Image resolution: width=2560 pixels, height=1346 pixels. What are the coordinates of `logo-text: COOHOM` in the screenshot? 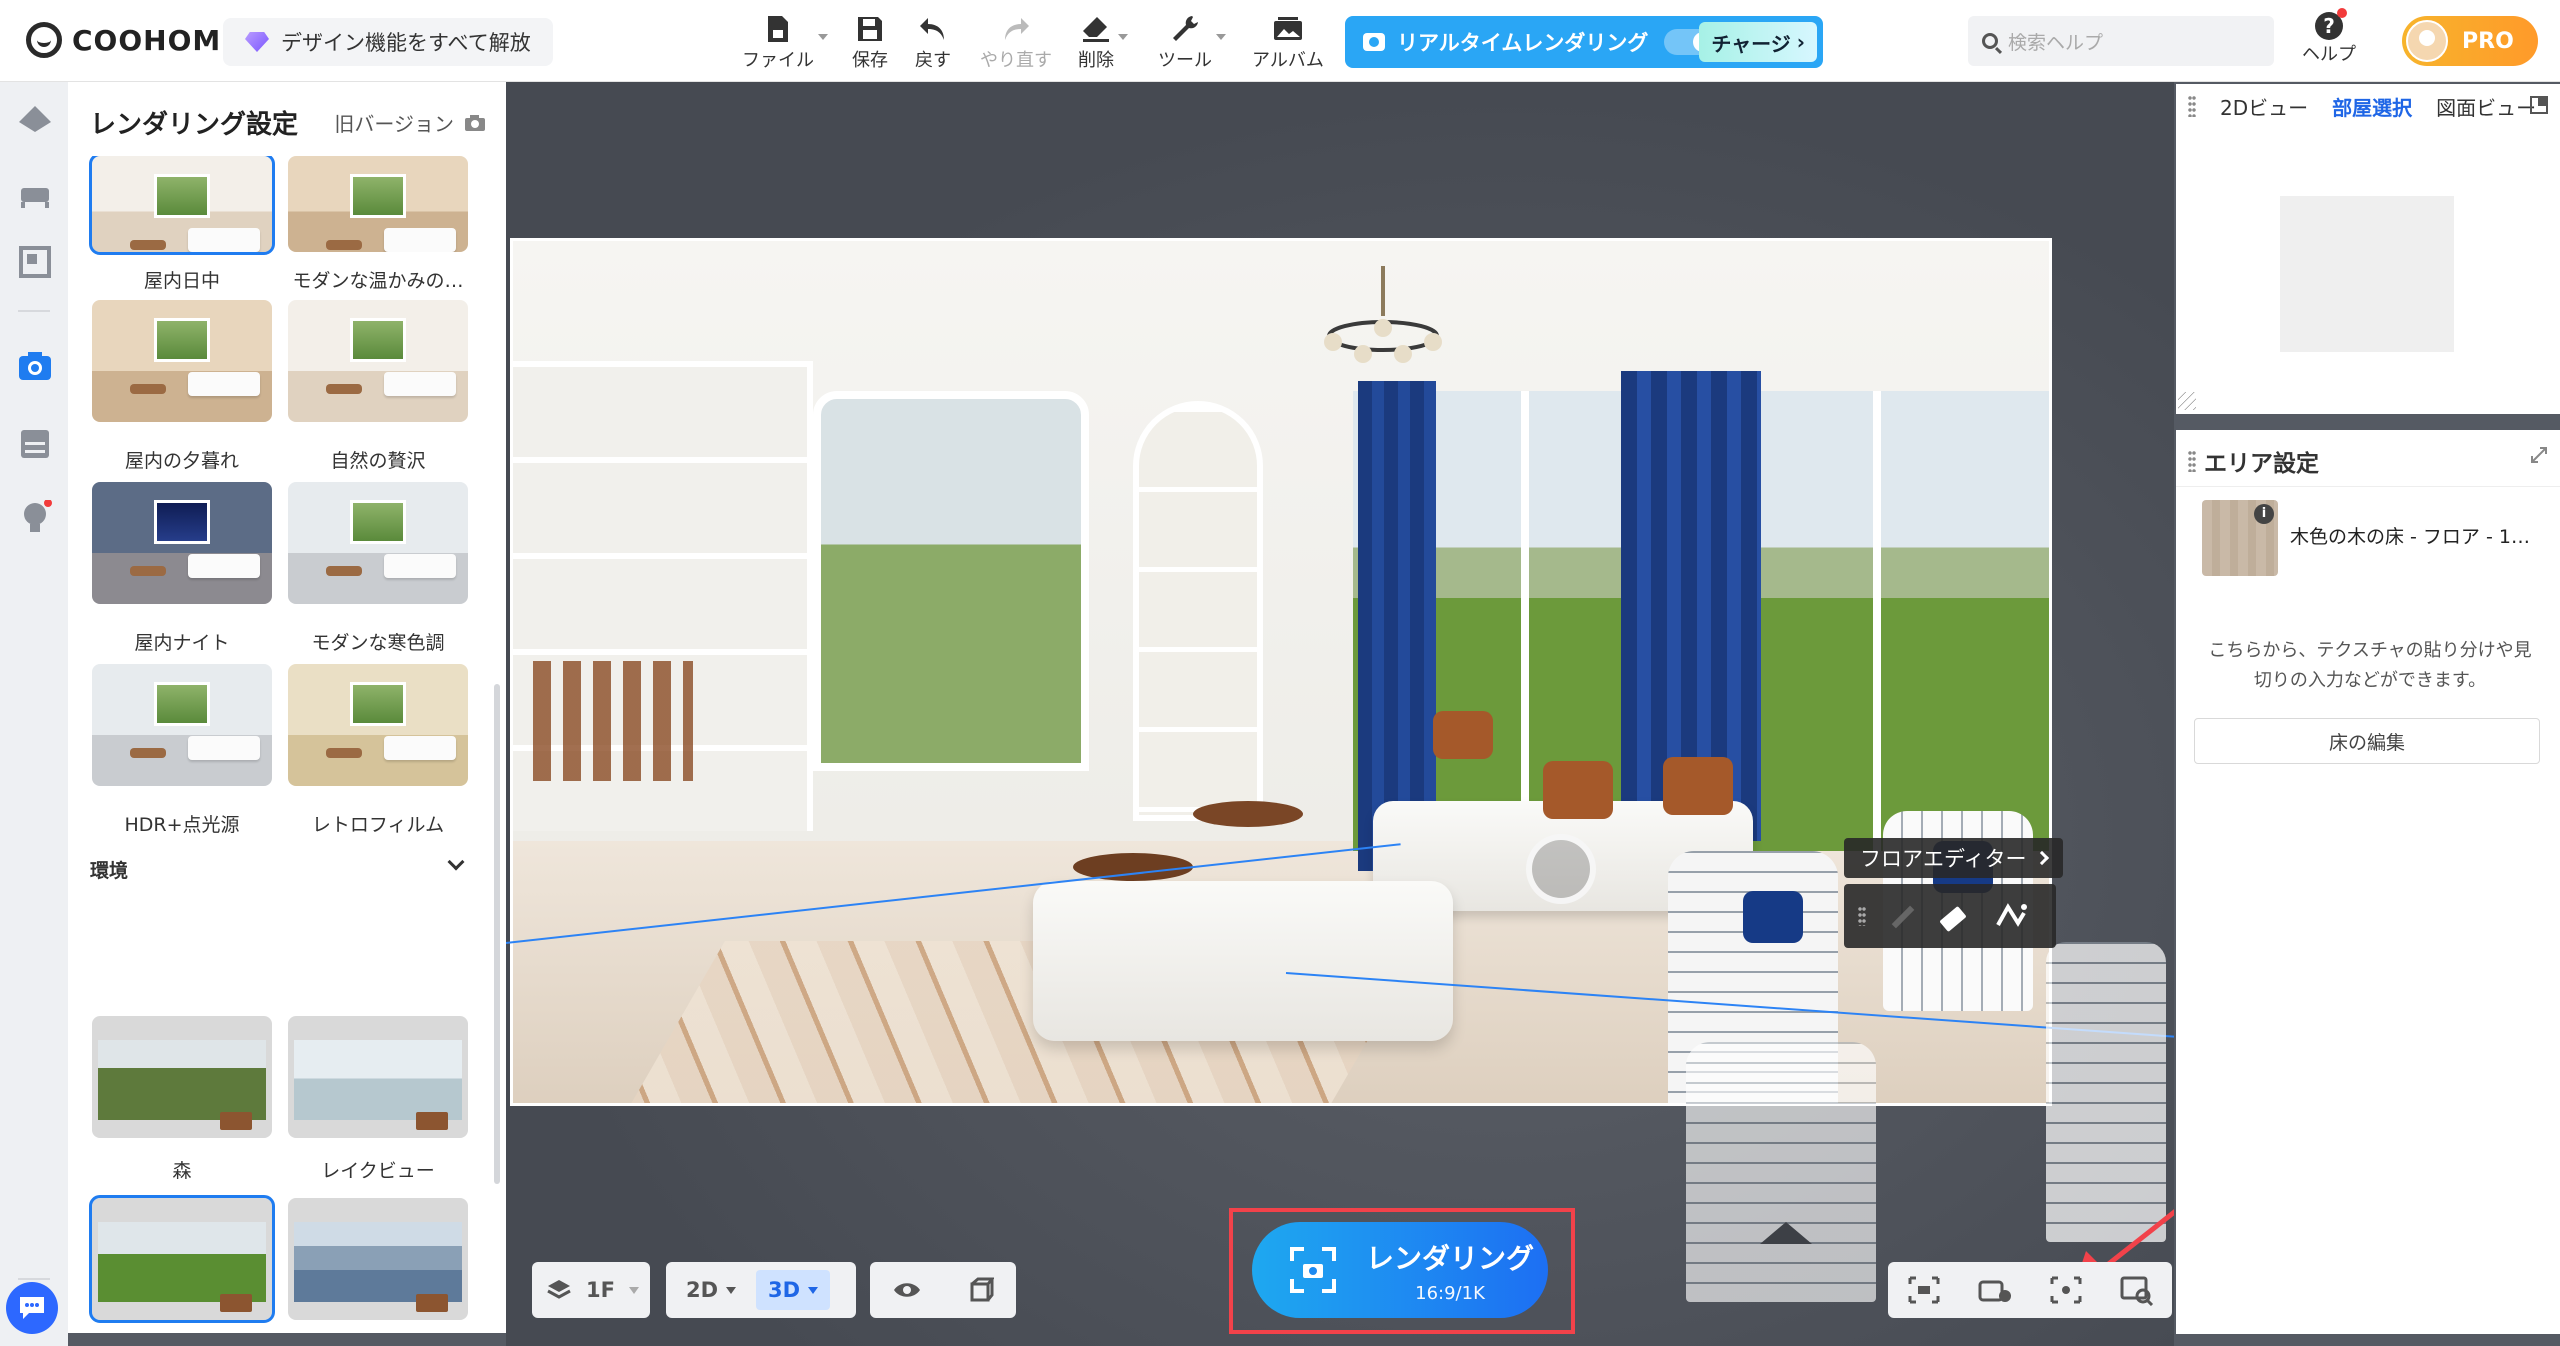 It's located at (147, 40).